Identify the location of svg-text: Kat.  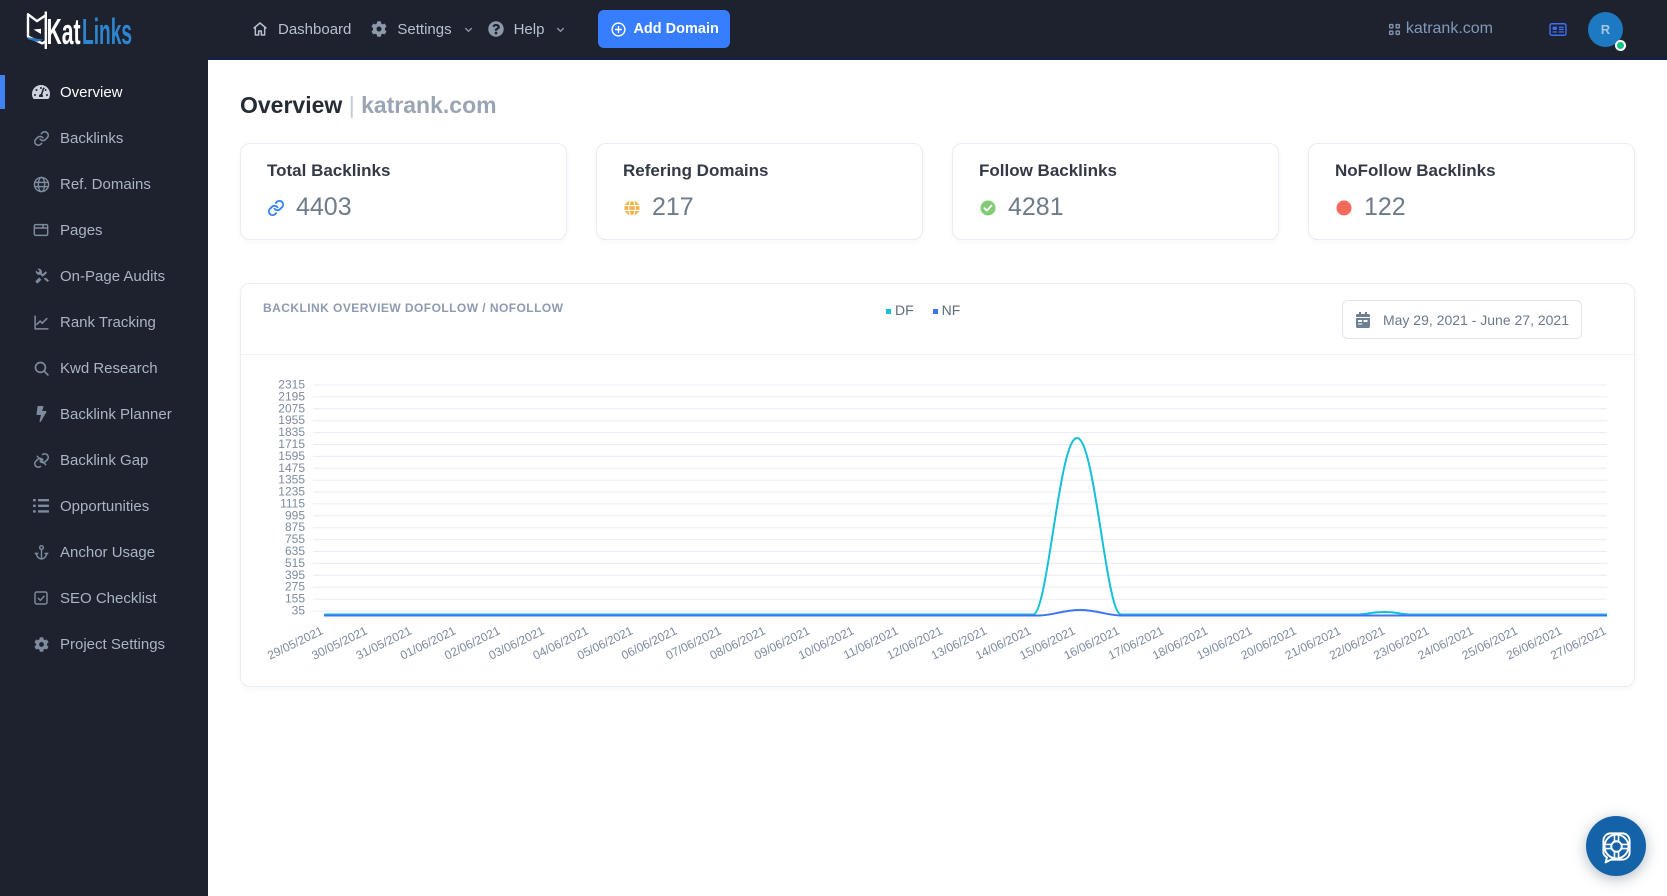
(64, 31).